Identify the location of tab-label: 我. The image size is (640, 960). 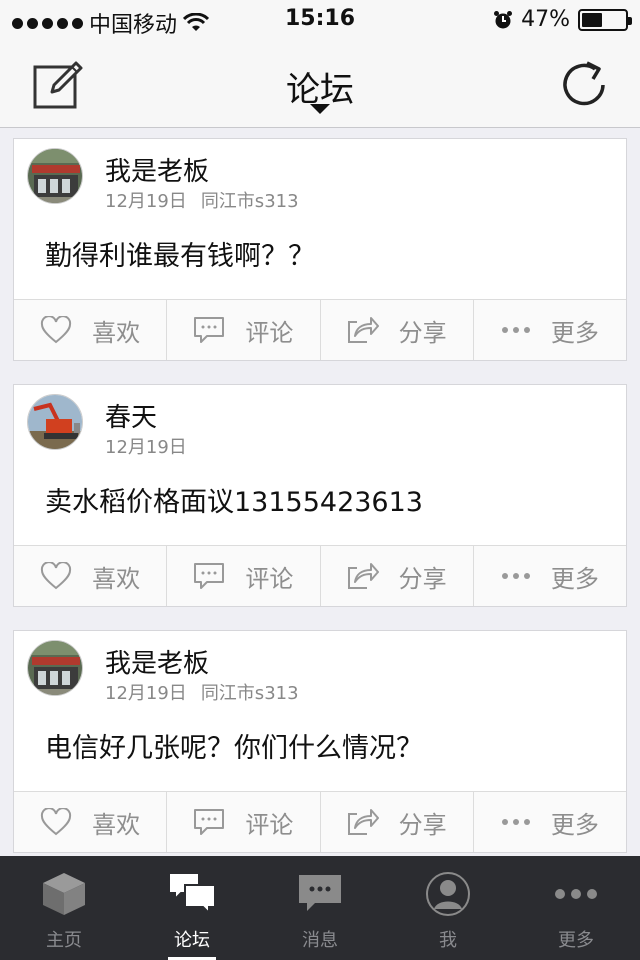
(448, 940).